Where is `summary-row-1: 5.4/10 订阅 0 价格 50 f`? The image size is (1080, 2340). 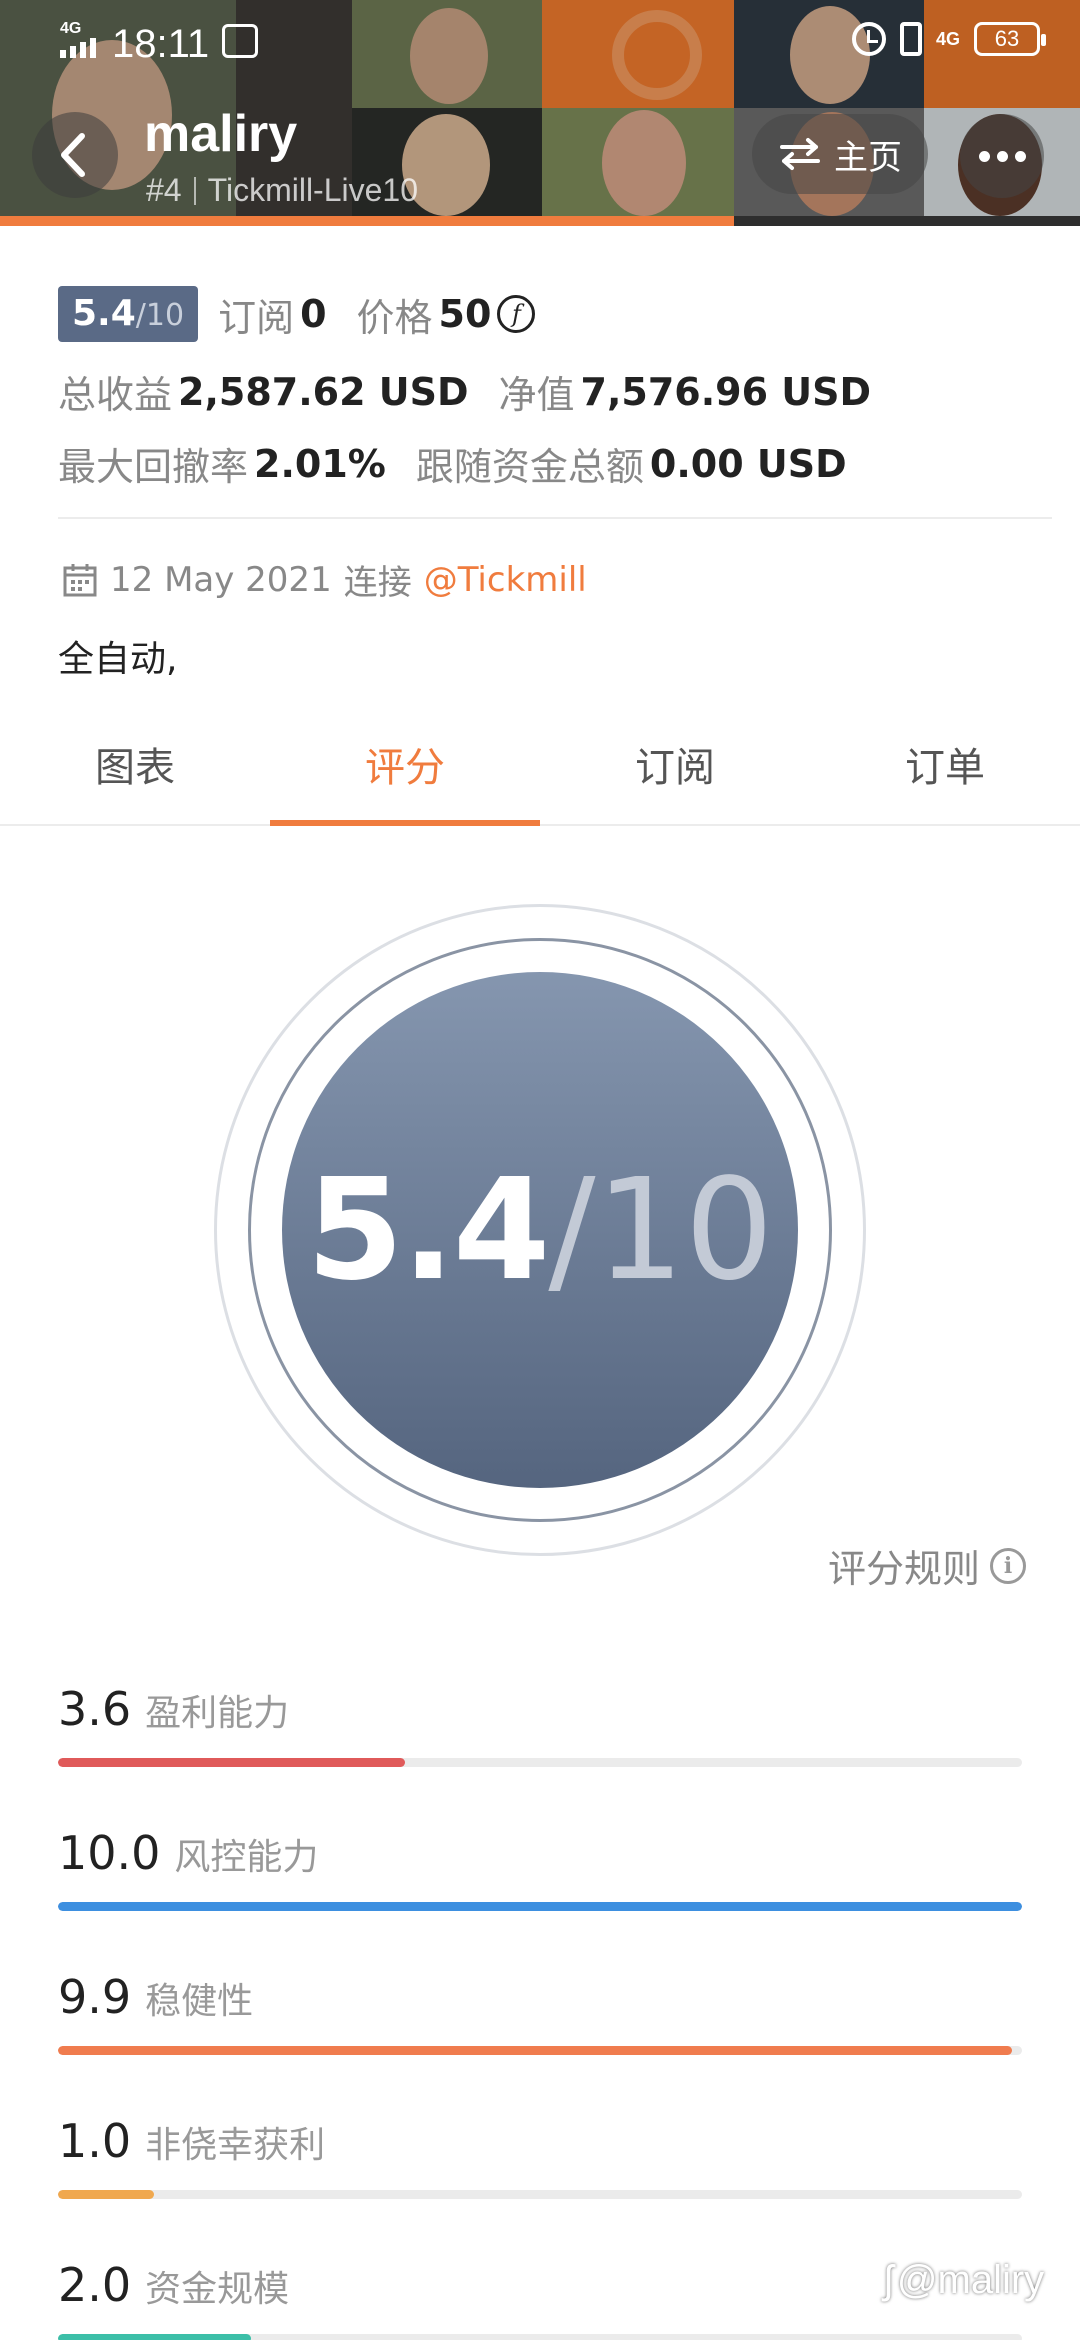
summary-row-1: 5.4/10 订阅 0 价格 50 f is located at coordinates (297, 314).